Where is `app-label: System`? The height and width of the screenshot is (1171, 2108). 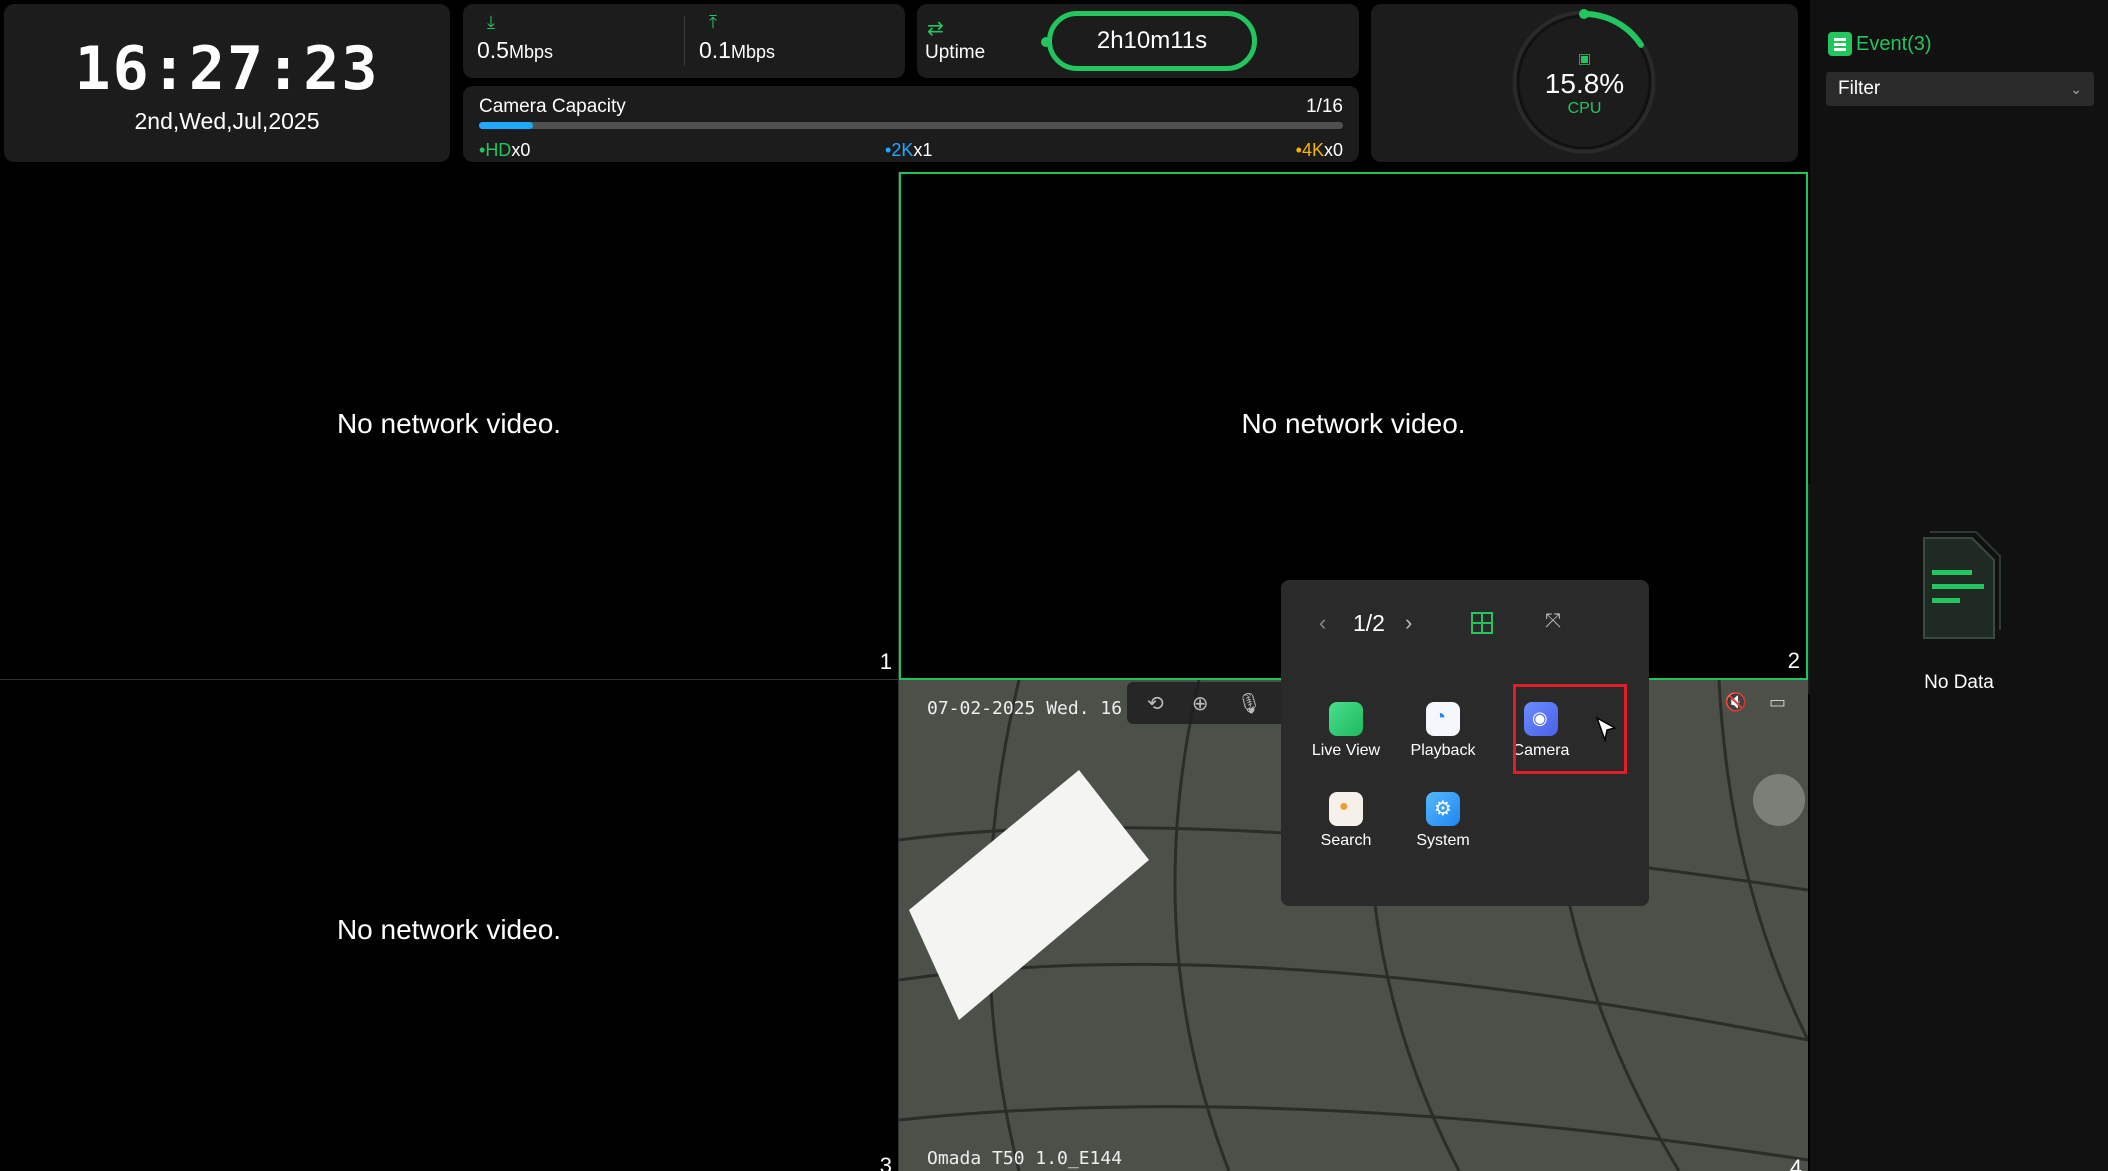
app-label: System is located at coordinates (1443, 840).